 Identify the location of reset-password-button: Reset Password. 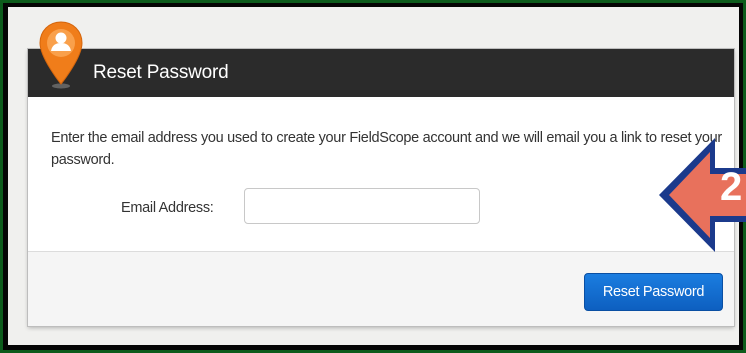
(653, 292).